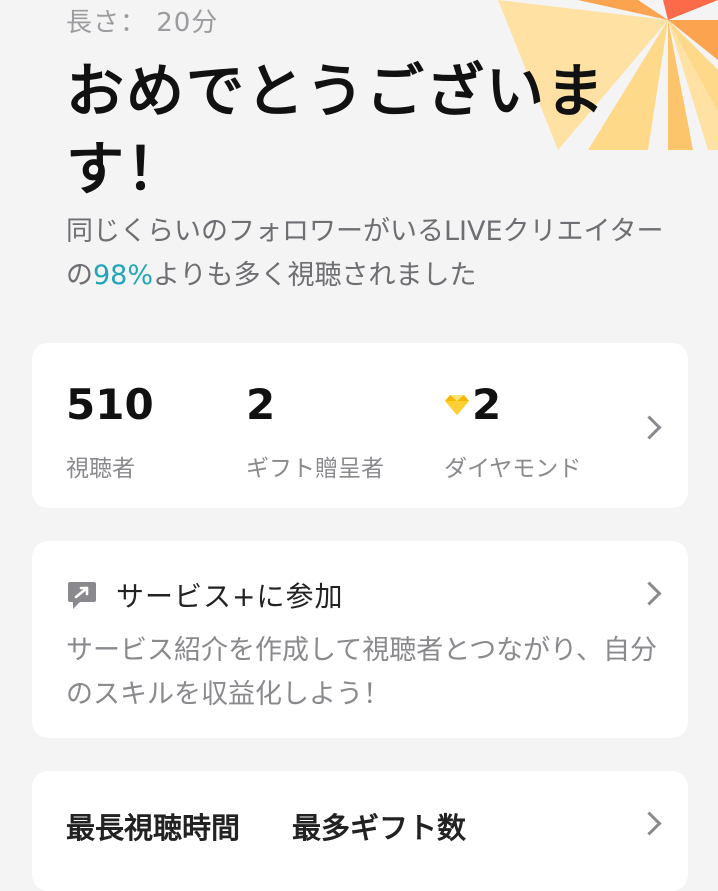 The image size is (718, 891). What do you see at coordinates (379, 826) in the screenshot?
I see `tab-most-gifts: 最多ギフト数` at bounding box center [379, 826].